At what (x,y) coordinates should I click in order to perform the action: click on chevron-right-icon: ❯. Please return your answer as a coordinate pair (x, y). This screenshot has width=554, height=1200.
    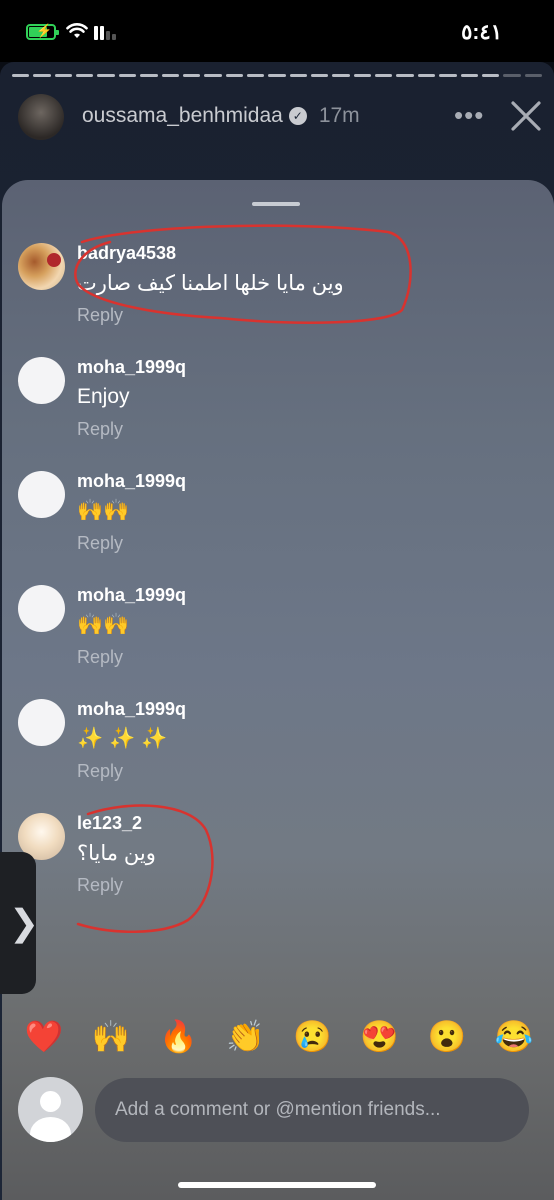
    Looking at the image, I should click on (24, 922).